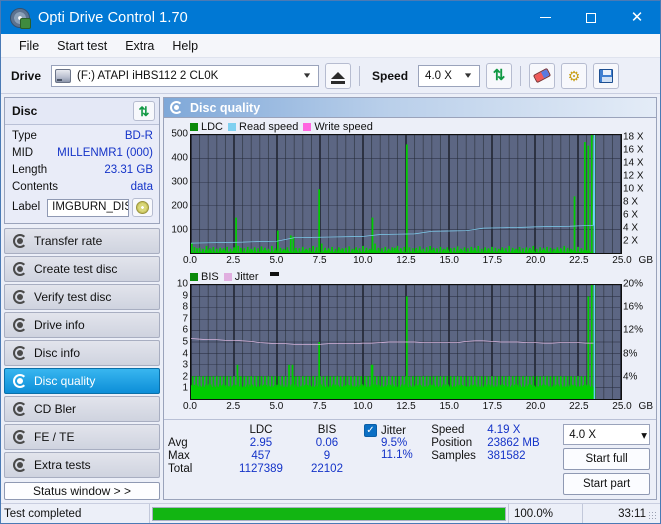 This screenshot has width=661, height=524. Describe the element at coordinates (82, 325) in the screenshot. I see `sidebar-item-drive-info: Drive info` at that location.